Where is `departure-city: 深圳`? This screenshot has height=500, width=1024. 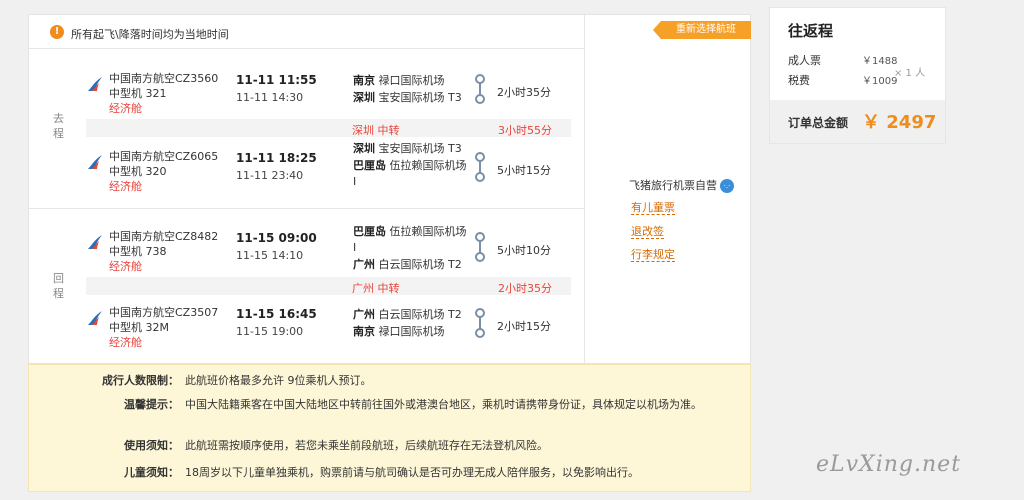 departure-city: 深圳 is located at coordinates (364, 148).